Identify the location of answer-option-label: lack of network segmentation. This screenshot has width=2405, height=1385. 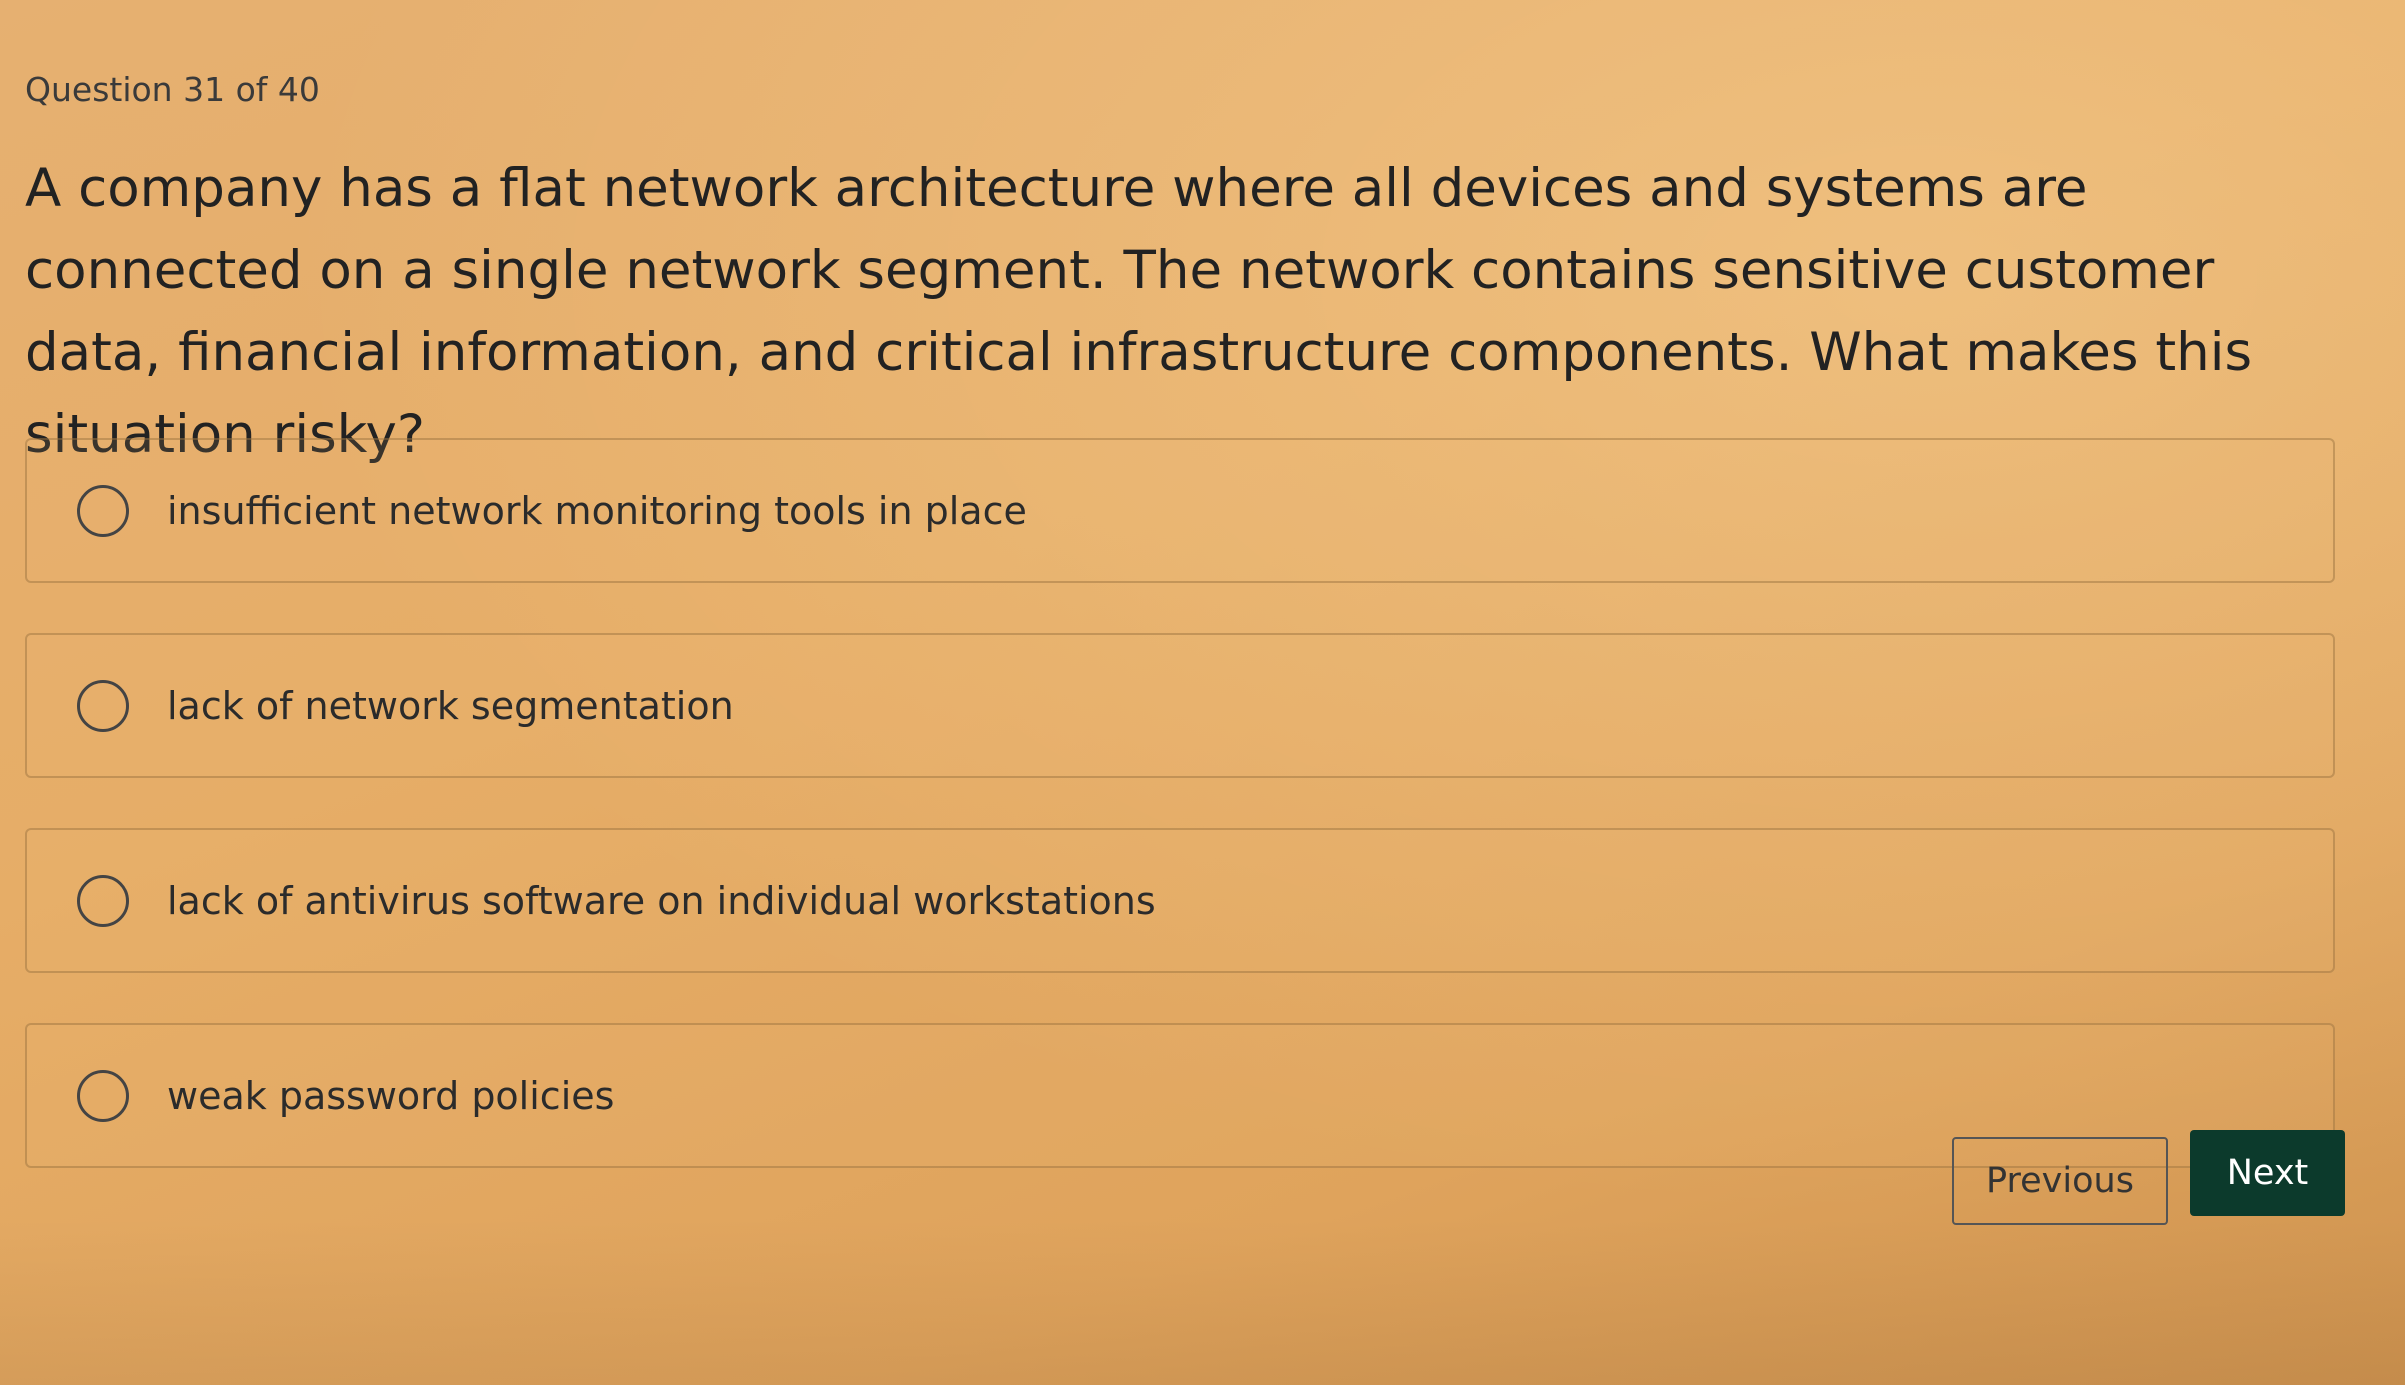
(450, 705).